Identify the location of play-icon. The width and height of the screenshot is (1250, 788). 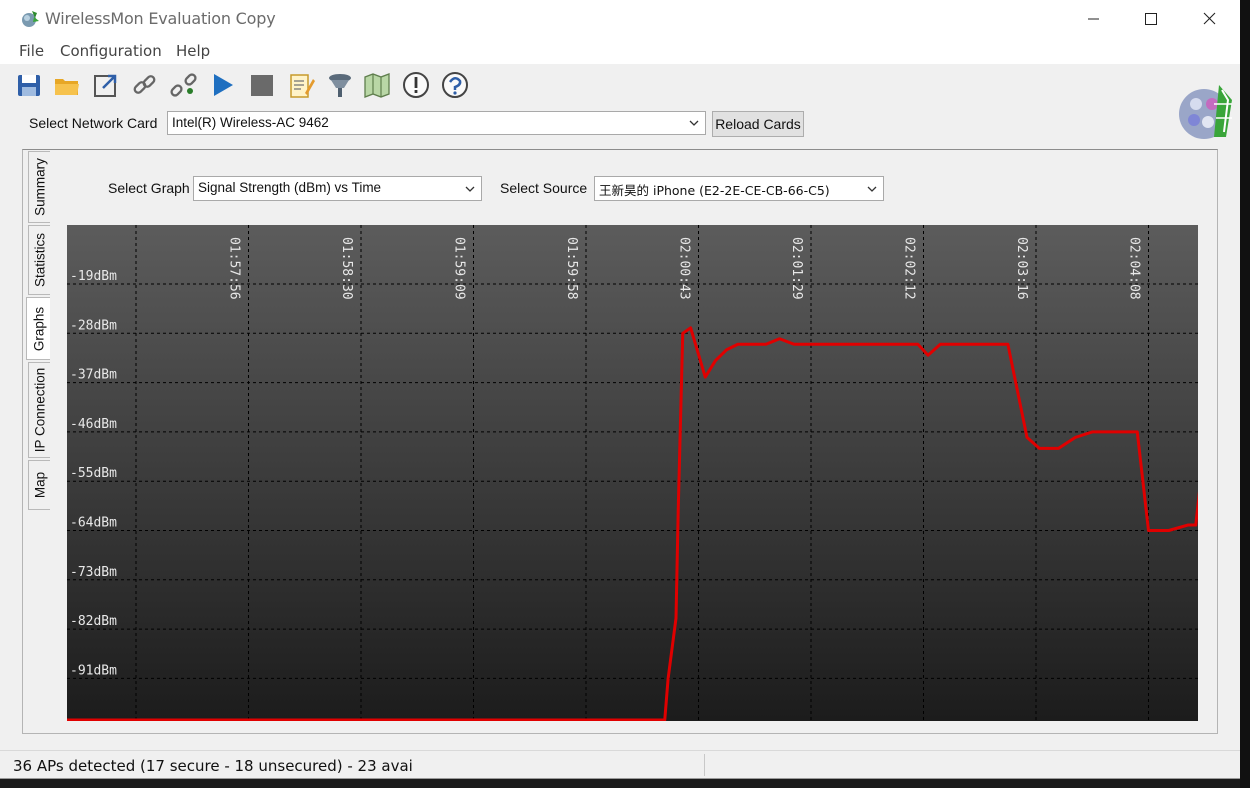
(223, 85).